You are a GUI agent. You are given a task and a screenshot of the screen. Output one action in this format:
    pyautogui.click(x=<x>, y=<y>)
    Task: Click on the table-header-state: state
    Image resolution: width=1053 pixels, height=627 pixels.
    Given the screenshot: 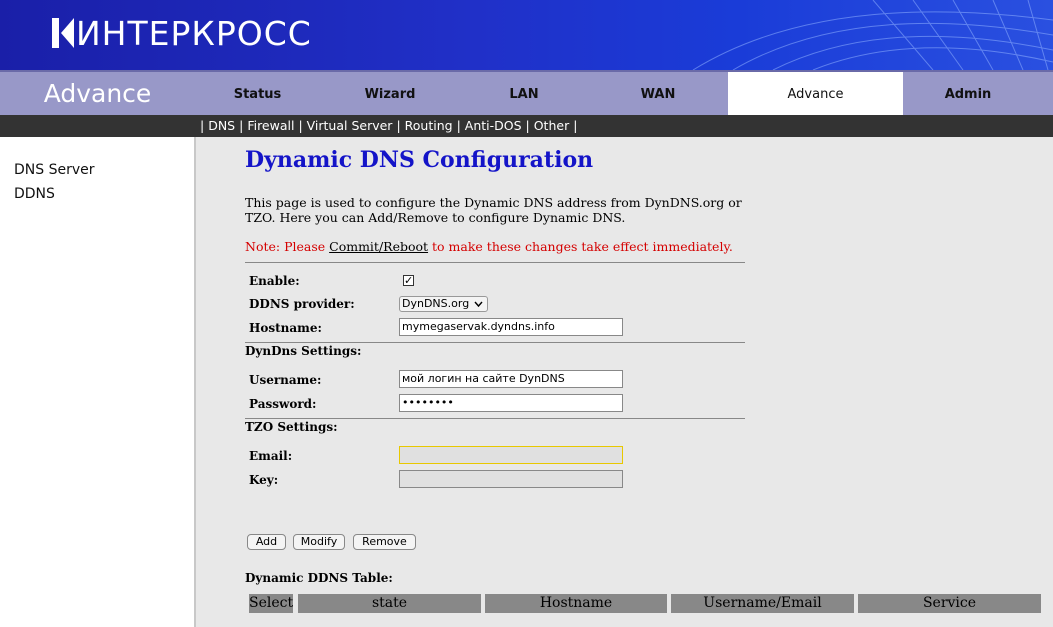 What is the action you would take?
    pyautogui.click(x=389, y=603)
    